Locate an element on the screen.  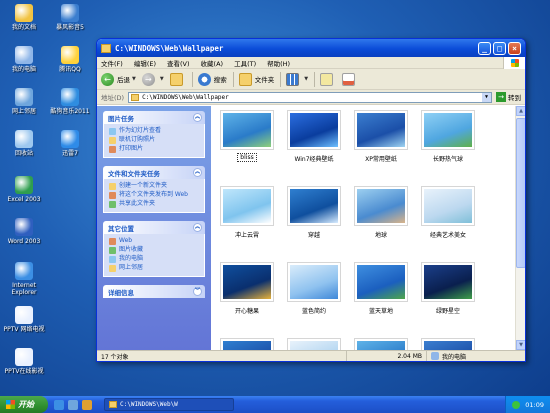
wallpaper-thumbnail: 地球 is located at coordinates (381, 216).